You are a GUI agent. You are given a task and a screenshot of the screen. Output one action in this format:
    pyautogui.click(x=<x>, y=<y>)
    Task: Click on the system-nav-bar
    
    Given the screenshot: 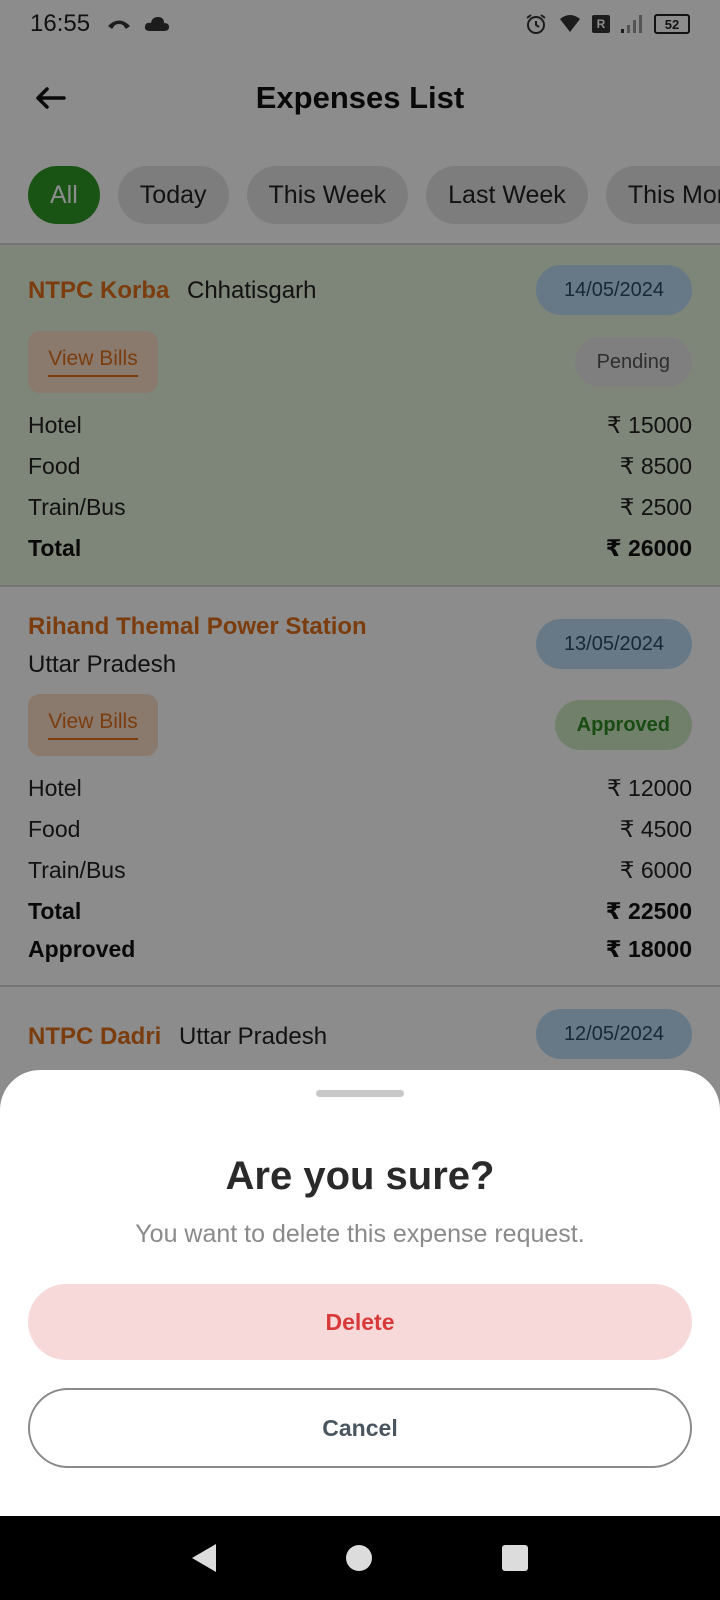 What is the action you would take?
    pyautogui.click(x=360, y=1558)
    